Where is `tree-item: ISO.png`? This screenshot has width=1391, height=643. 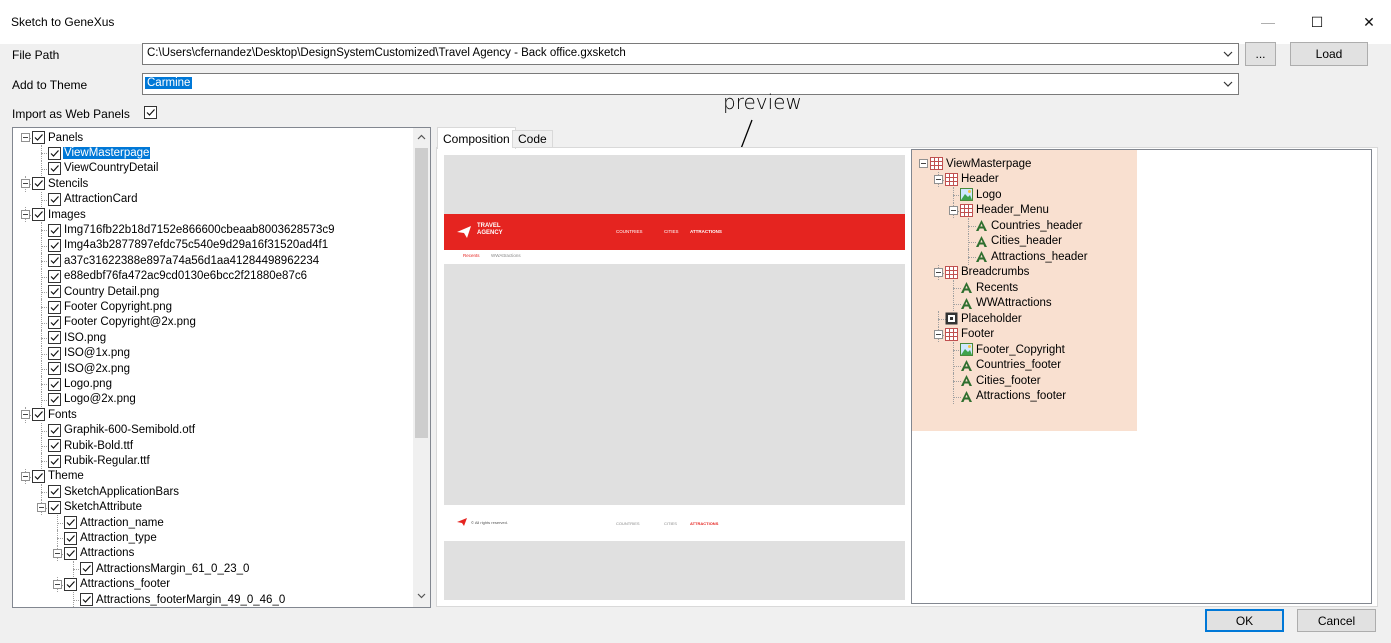 tree-item: ISO.png is located at coordinates (72, 337).